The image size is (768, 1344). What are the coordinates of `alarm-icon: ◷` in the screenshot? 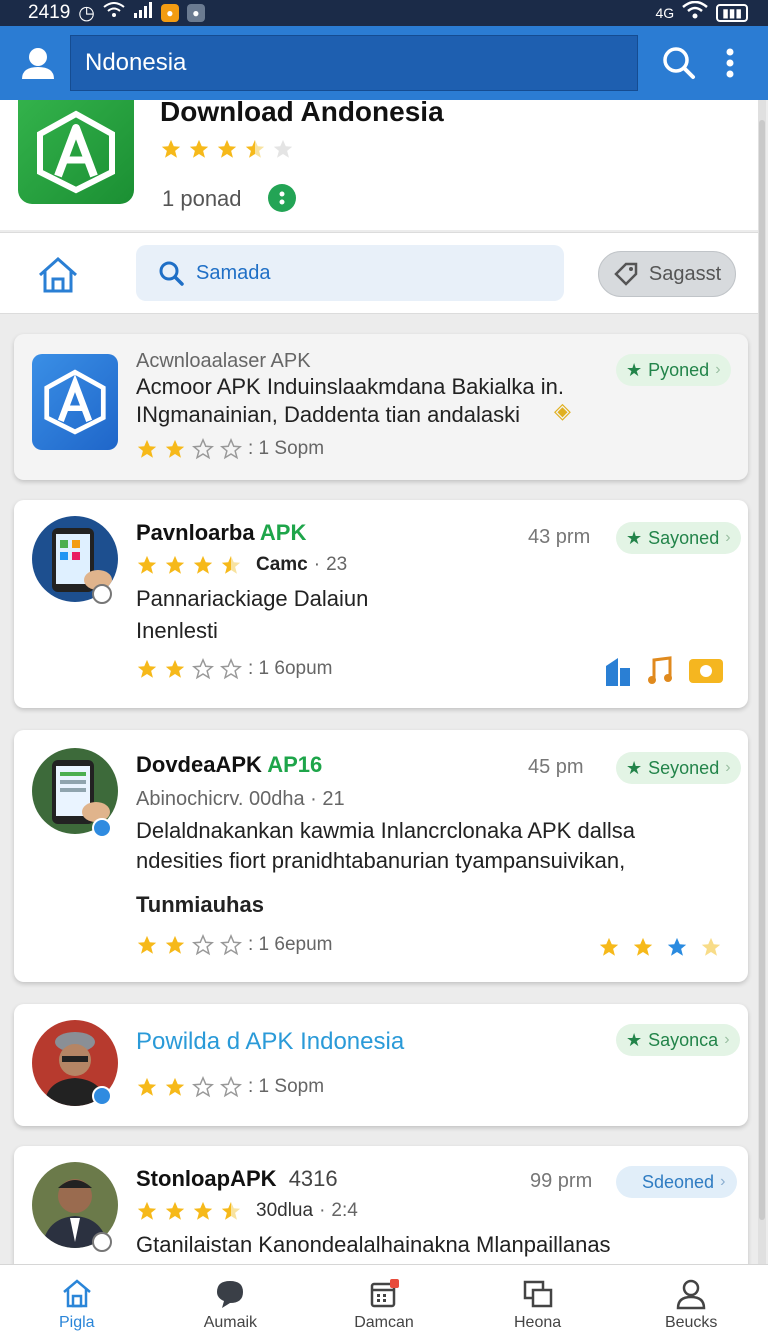 It's located at (86, 13).